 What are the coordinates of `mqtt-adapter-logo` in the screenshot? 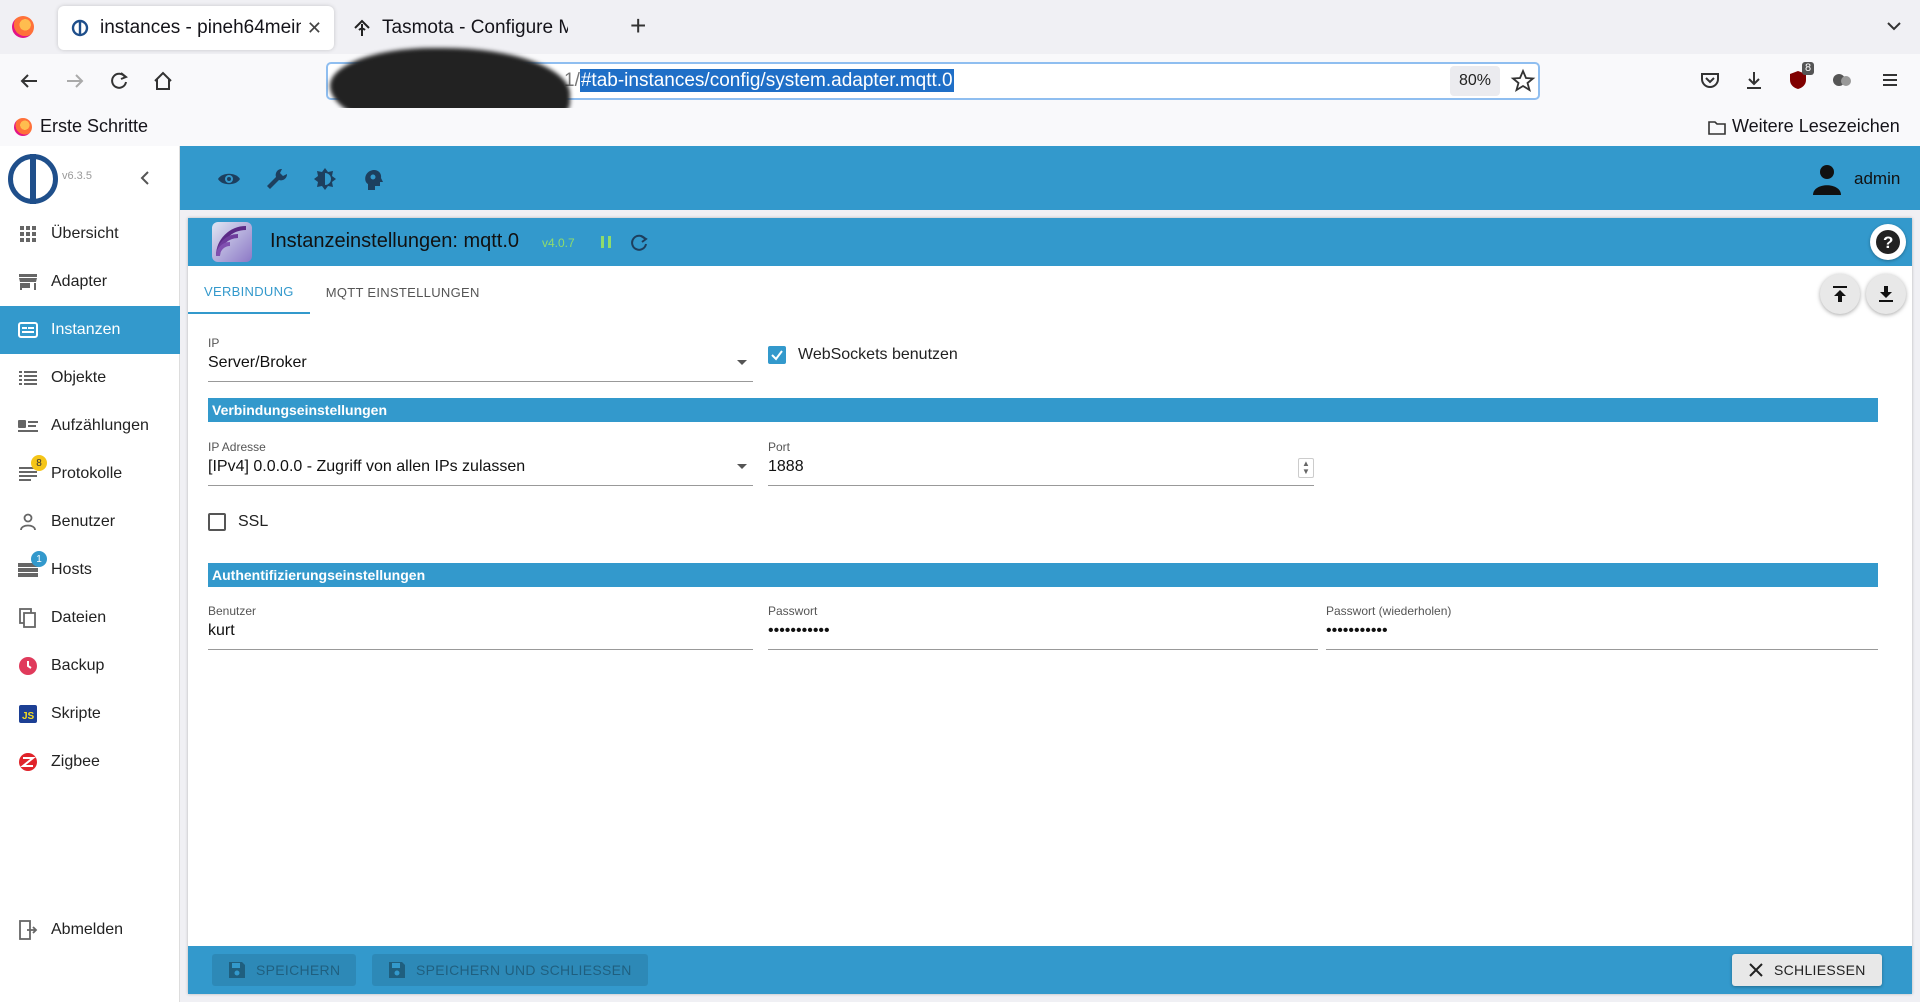 It's located at (232, 242).